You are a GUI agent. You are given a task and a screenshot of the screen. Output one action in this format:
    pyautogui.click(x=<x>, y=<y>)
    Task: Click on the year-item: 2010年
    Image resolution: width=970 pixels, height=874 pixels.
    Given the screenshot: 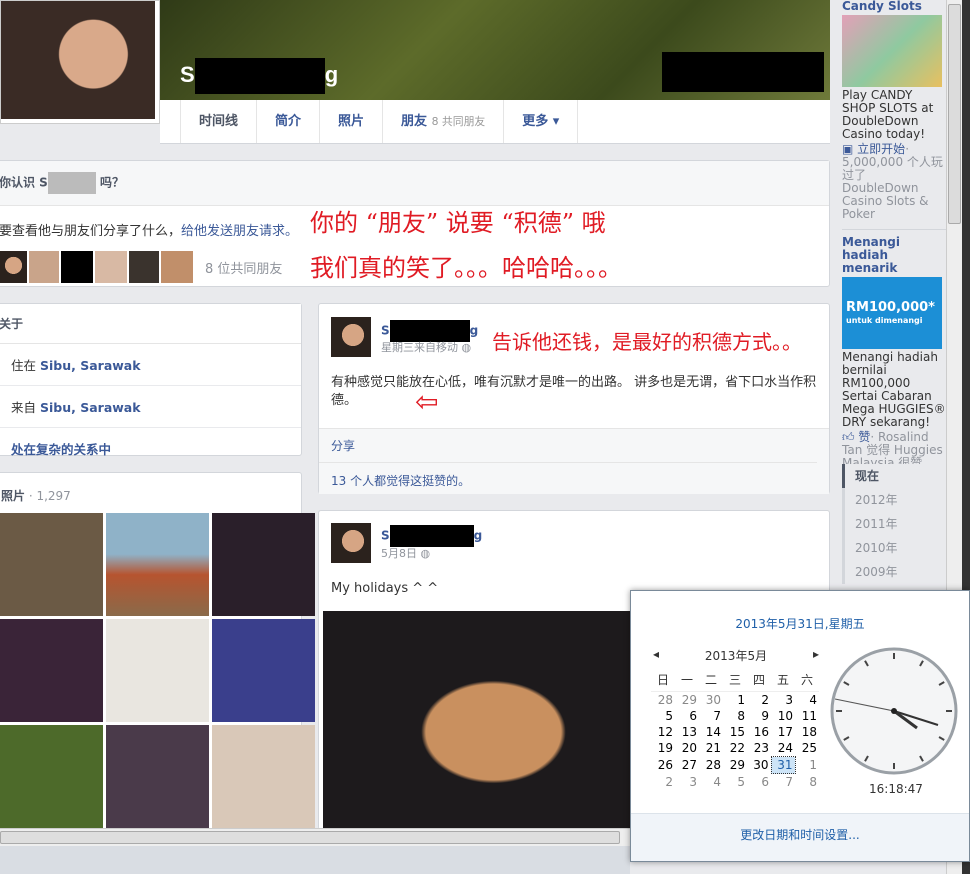 What is the action you would take?
    pyautogui.click(x=892, y=548)
    